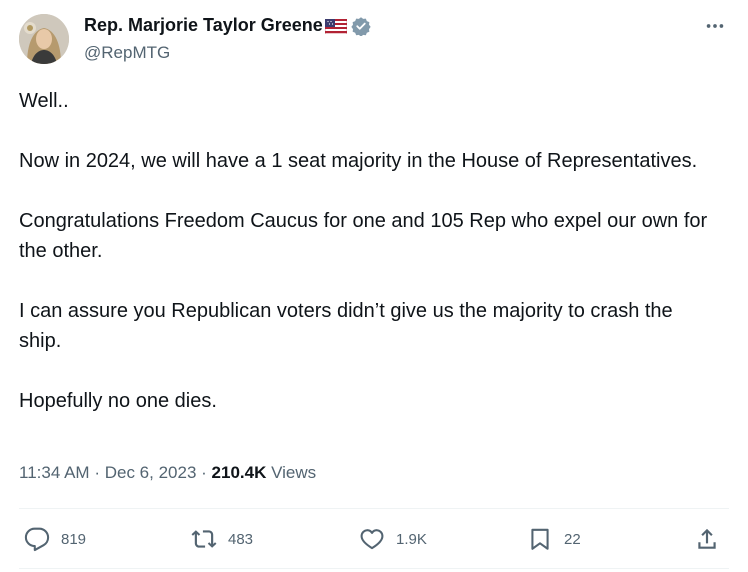  I want to click on reply-button: 819, so click(55, 539).